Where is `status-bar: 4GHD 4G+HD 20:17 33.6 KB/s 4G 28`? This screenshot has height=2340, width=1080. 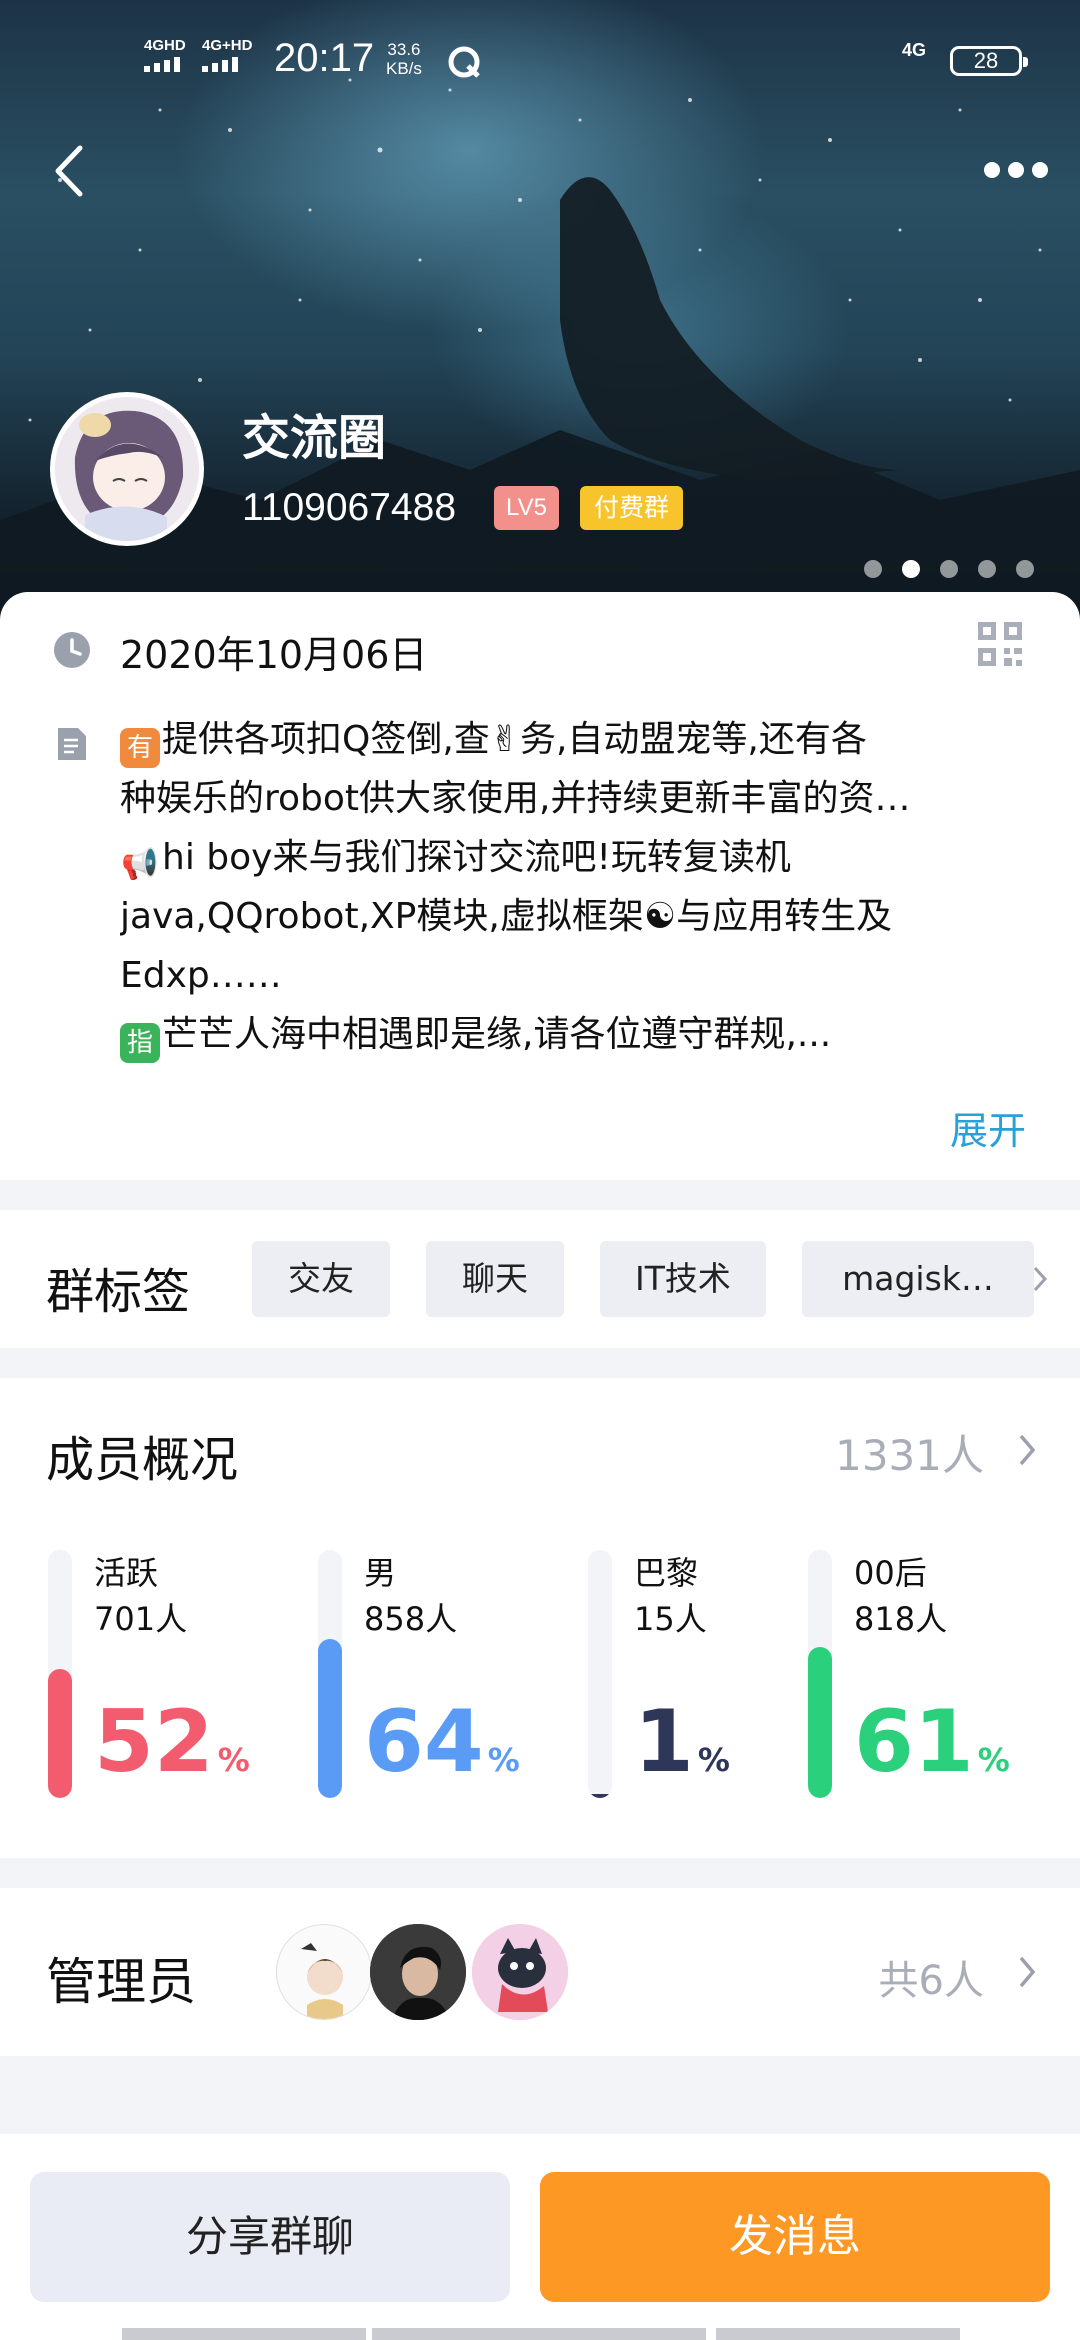 status-bar: 4GHD 4G+HD 20:17 33.6 KB/s 4G 28 is located at coordinates (540, 60).